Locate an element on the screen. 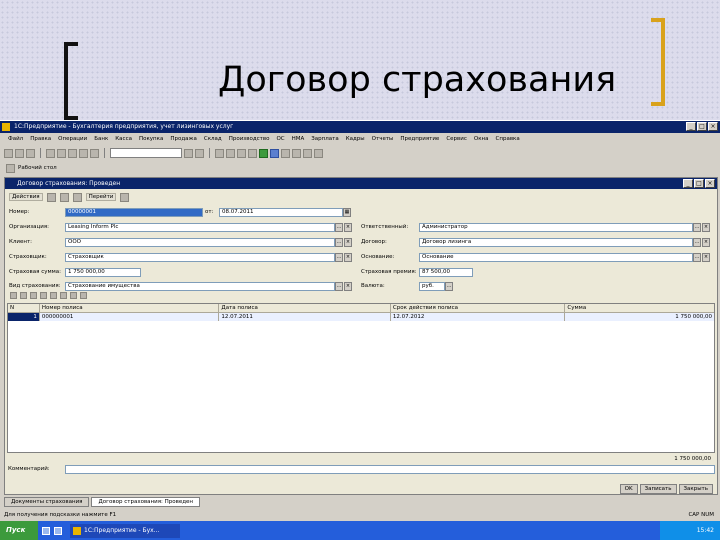 This screenshot has height=540, width=720. calendar-icon is located at coordinates (263, 153).